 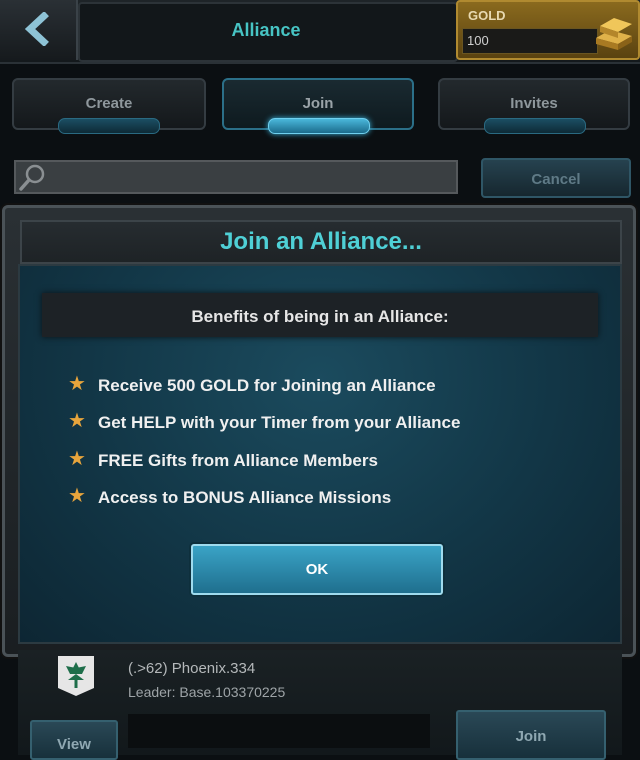 What do you see at coordinates (36, 29) in the screenshot?
I see `chevron-left-icon` at bounding box center [36, 29].